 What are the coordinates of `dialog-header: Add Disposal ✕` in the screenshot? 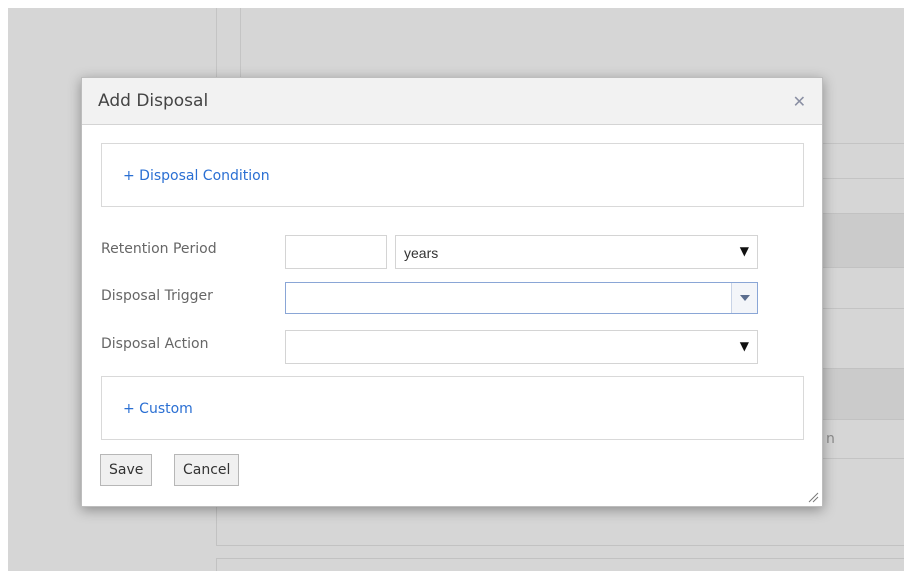 It's located at (452, 101).